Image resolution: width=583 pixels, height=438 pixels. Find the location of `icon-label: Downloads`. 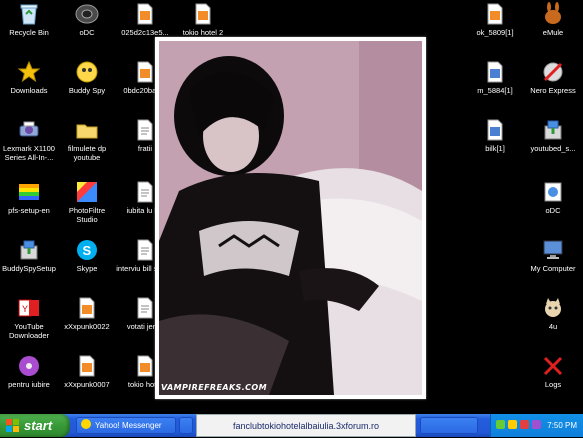

icon-label: Downloads is located at coordinates (29, 90).